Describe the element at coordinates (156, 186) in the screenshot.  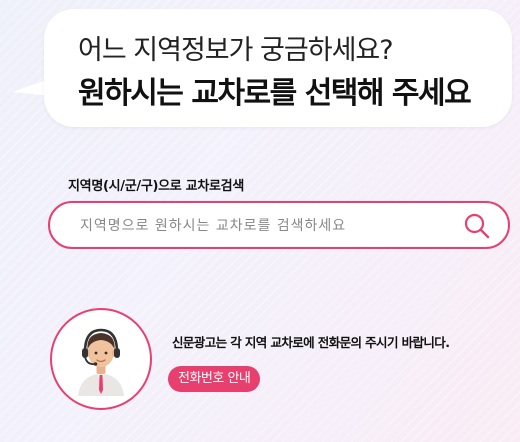
I see `search-label: 지역명(시/군/구)으로 교차로검색` at that location.